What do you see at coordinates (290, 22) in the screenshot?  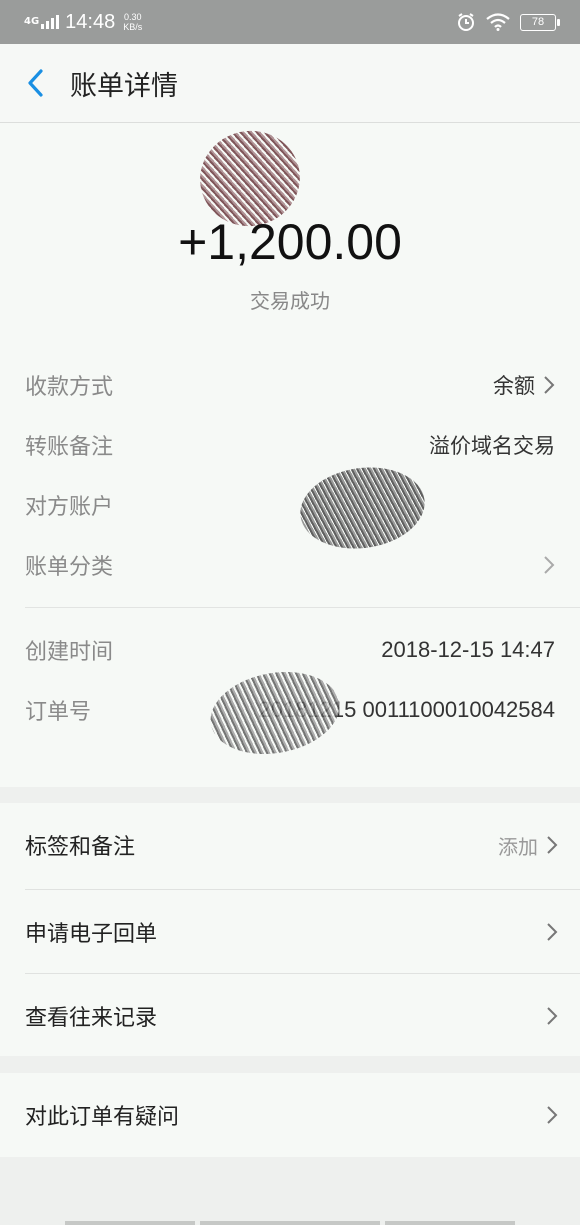 I see `status-bar: 4G 14:48 0.30 KB/s 78` at bounding box center [290, 22].